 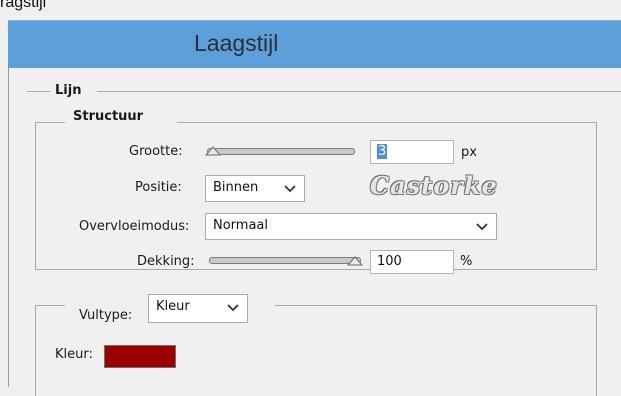 What do you see at coordinates (389, 261) in the screenshot?
I see `dekking-value: 100` at bounding box center [389, 261].